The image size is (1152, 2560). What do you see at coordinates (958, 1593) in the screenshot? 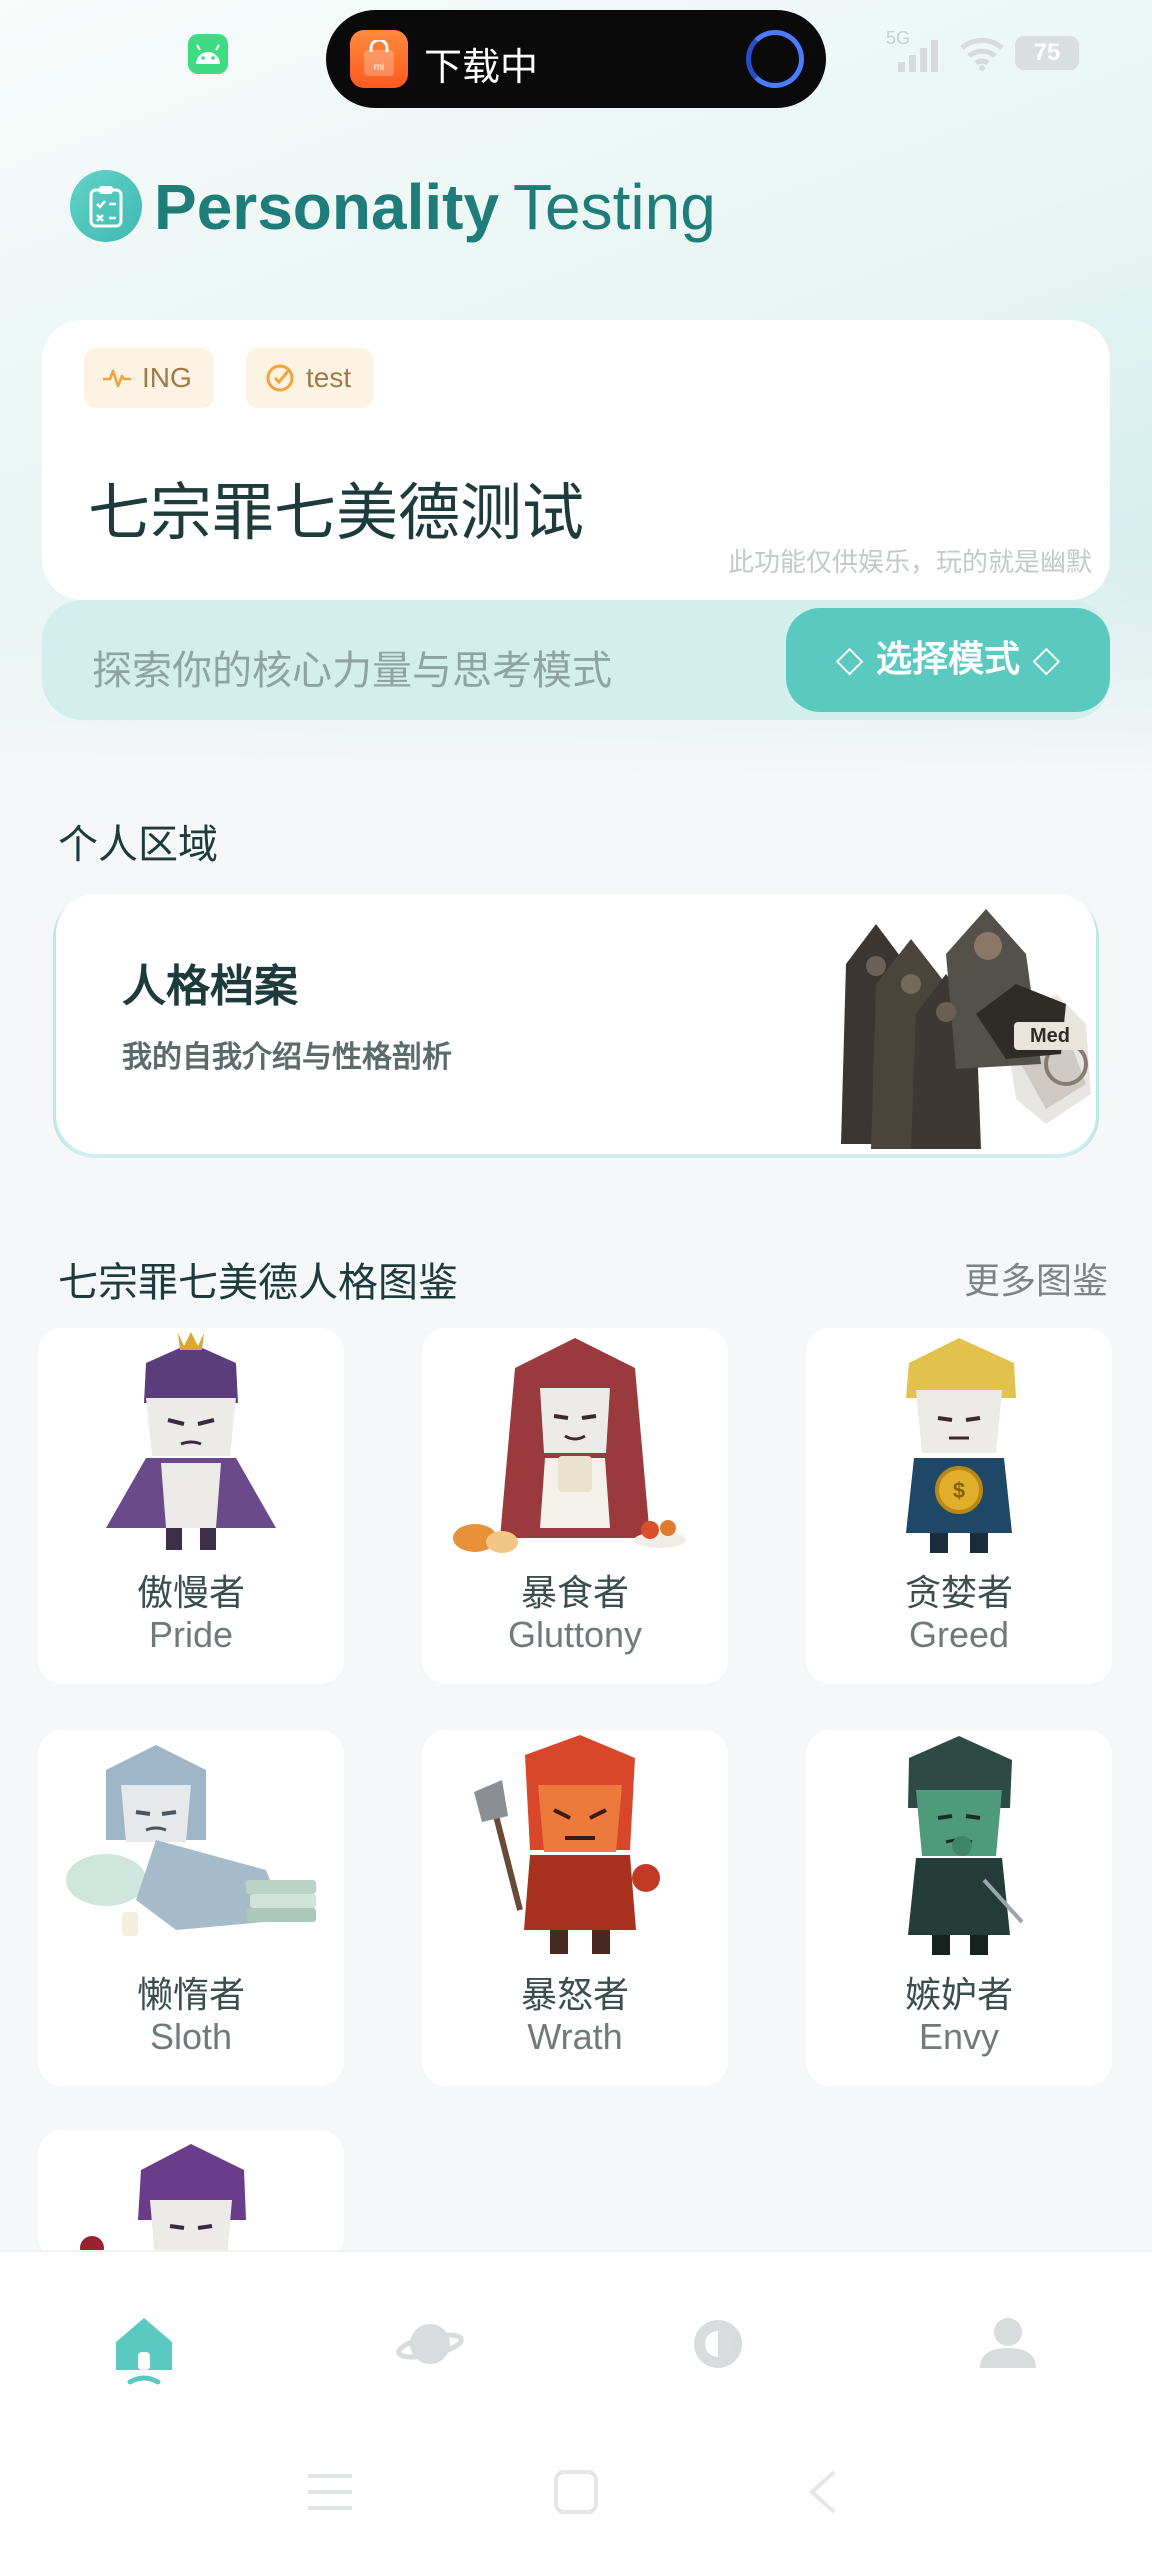
I see `character-name-cn: 贪婪者` at bounding box center [958, 1593].